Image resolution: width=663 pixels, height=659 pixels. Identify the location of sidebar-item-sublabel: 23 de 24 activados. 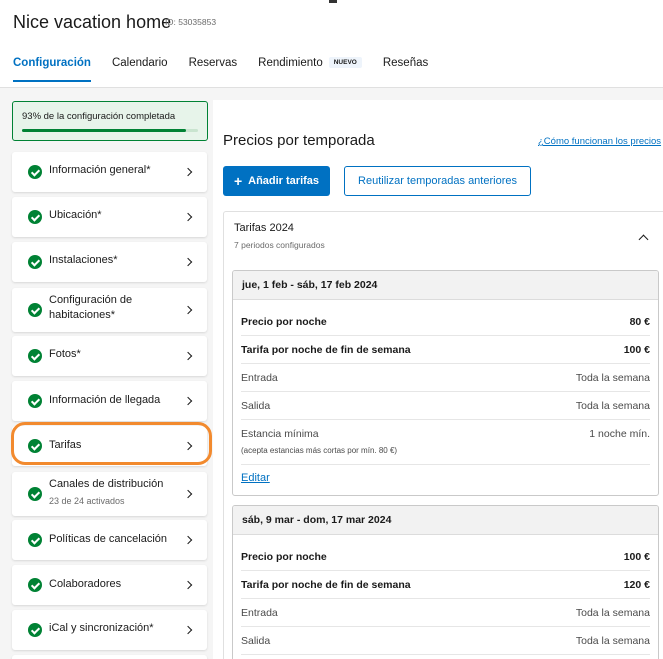
(87, 501).